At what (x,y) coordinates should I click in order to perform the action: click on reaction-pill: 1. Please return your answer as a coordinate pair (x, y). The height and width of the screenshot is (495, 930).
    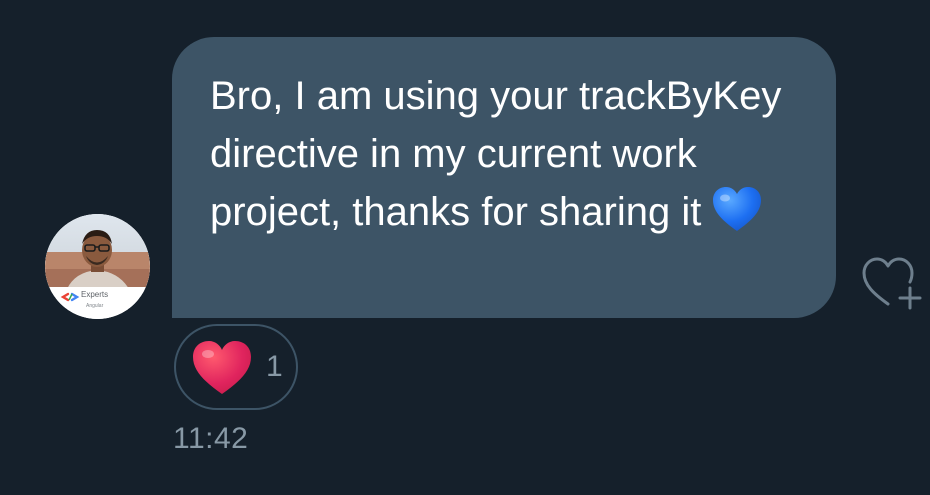
    Looking at the image, I should click on (236, 367).